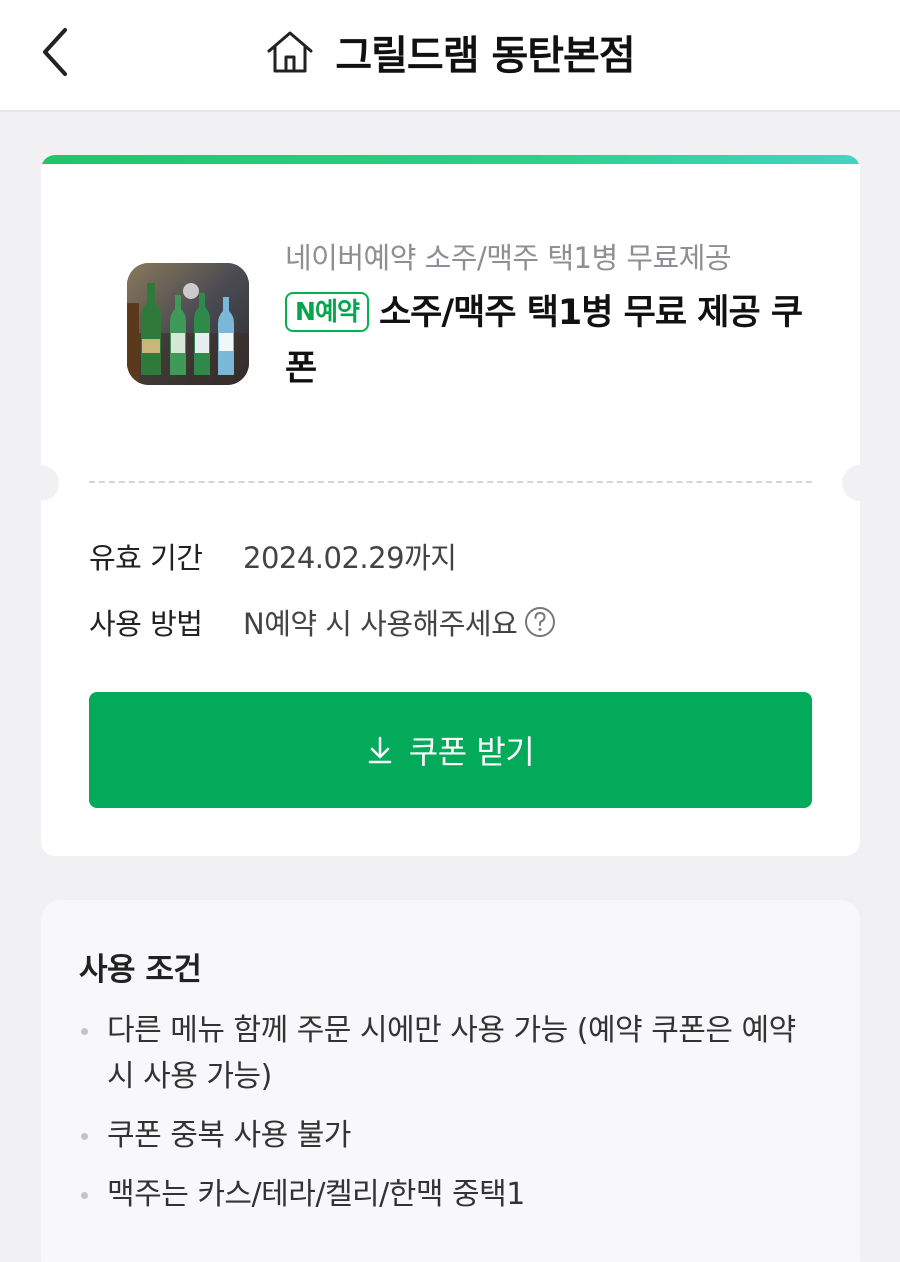 The height and width of the screenshot is (1262, 900). Describe the element at coordinates (350, 558) in the screenshot. I see `validity-value: 2024.02.29까지` at that location.